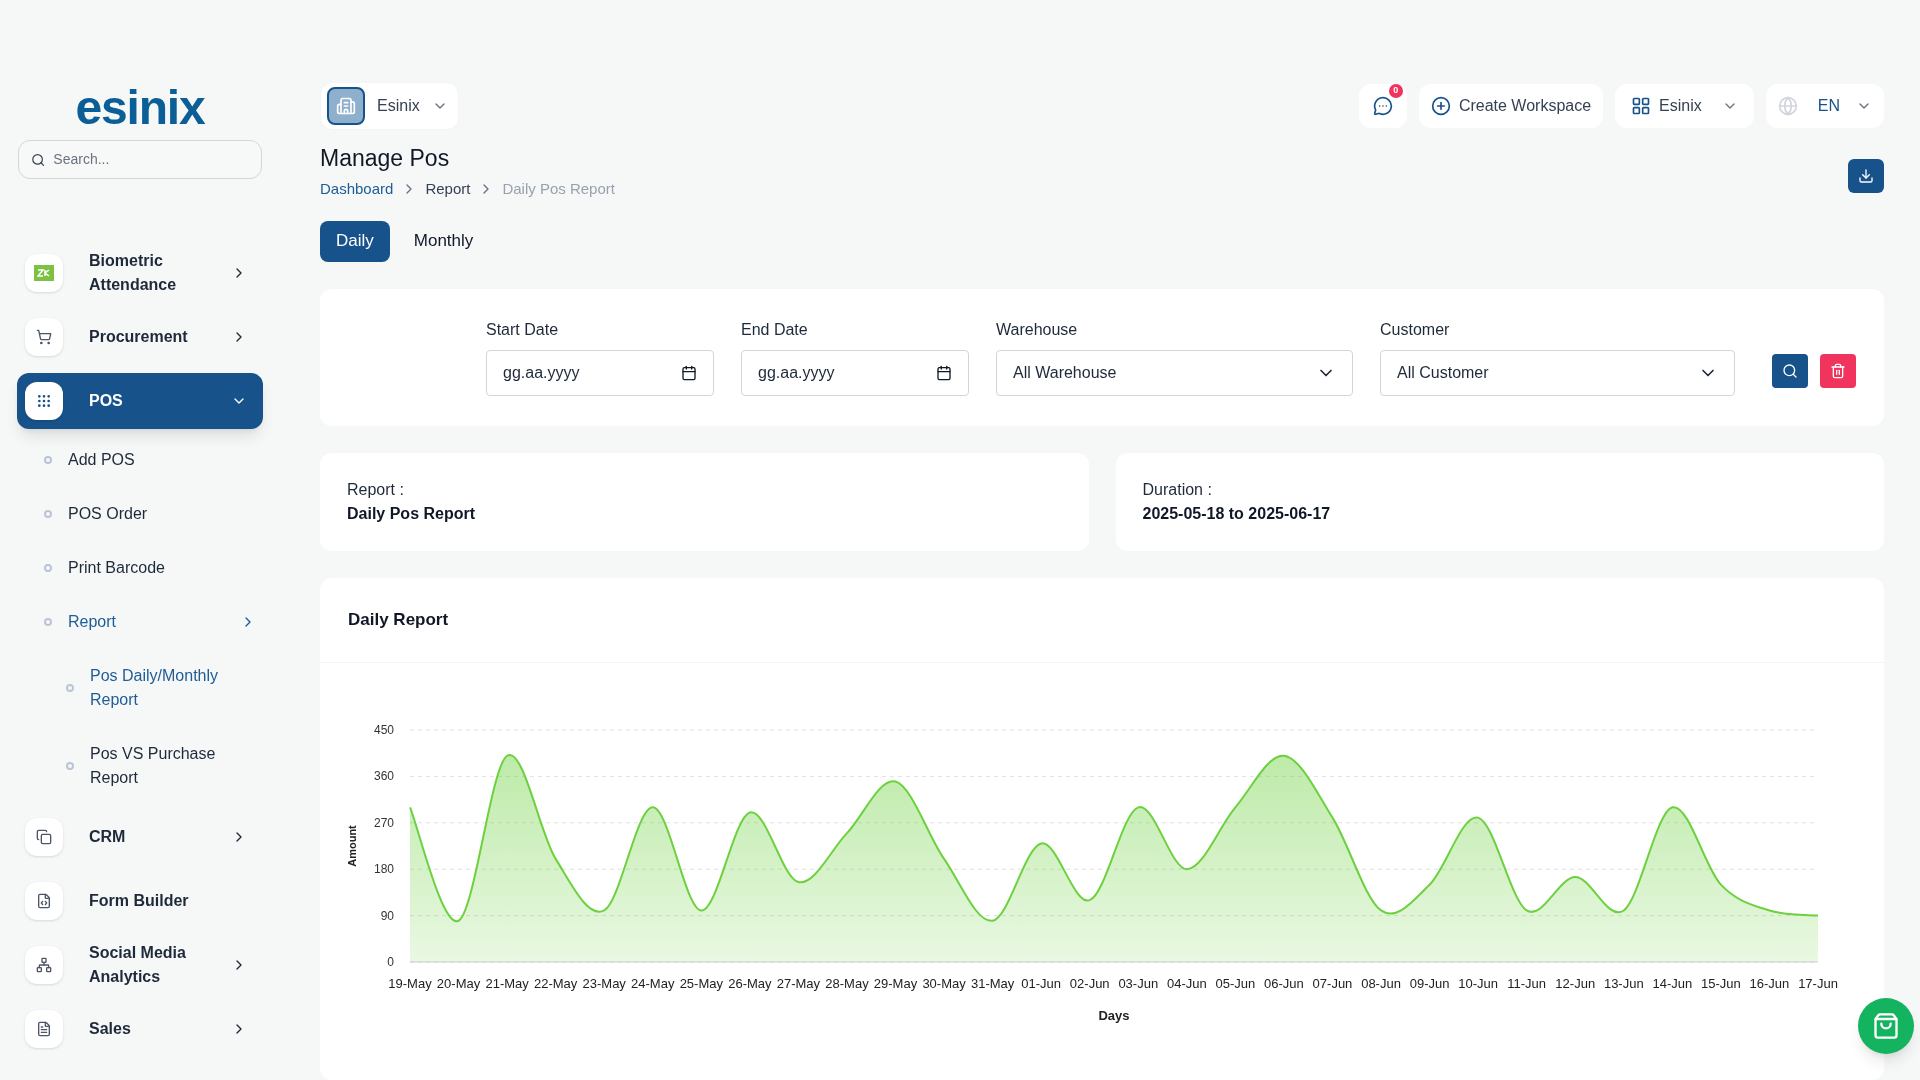 Image resolution: width=1920 pixels, height=1080 pixels. I want to click on cart-fab-button, so click(1886, 1026).